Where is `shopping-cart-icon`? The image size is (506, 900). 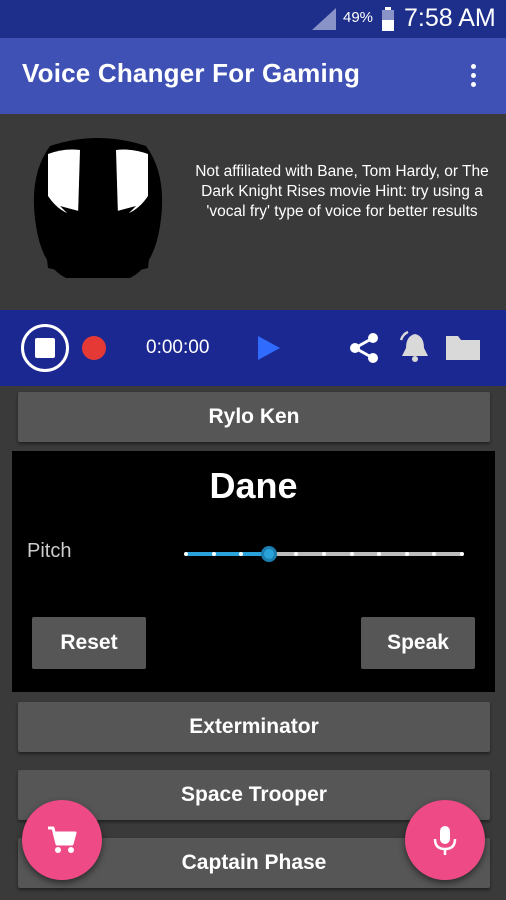
shopping-cart-icon is located at coordinates (62, 839).